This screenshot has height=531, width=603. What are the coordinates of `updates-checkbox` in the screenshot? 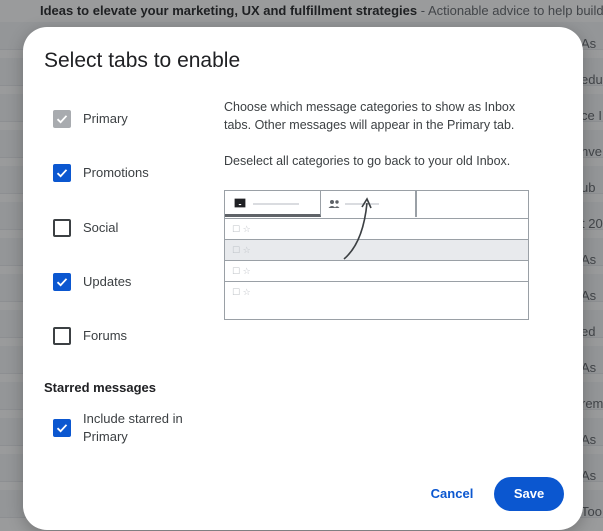 It's located at (62, 282).